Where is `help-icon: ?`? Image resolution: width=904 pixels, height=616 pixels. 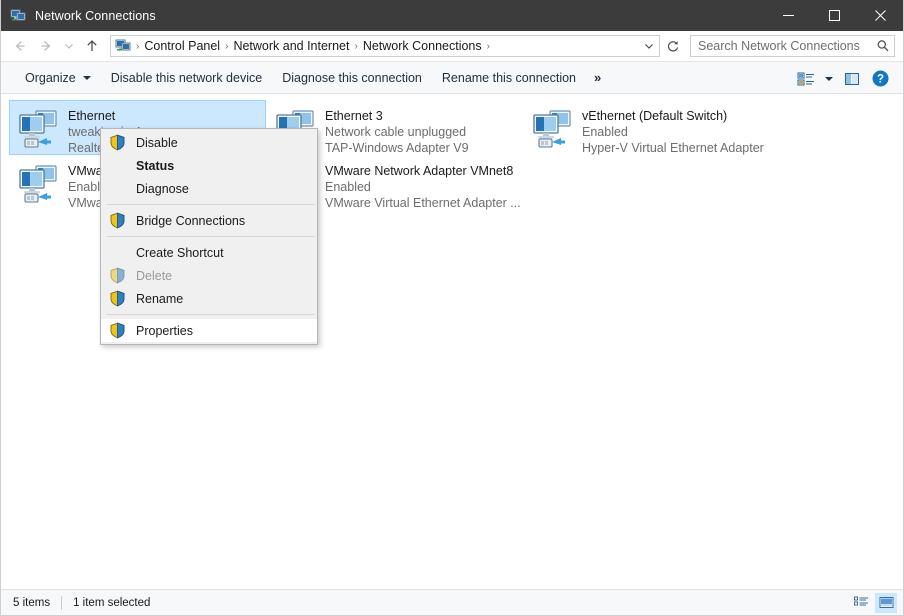
help-icon: ? is located at coordinates (880, 79).